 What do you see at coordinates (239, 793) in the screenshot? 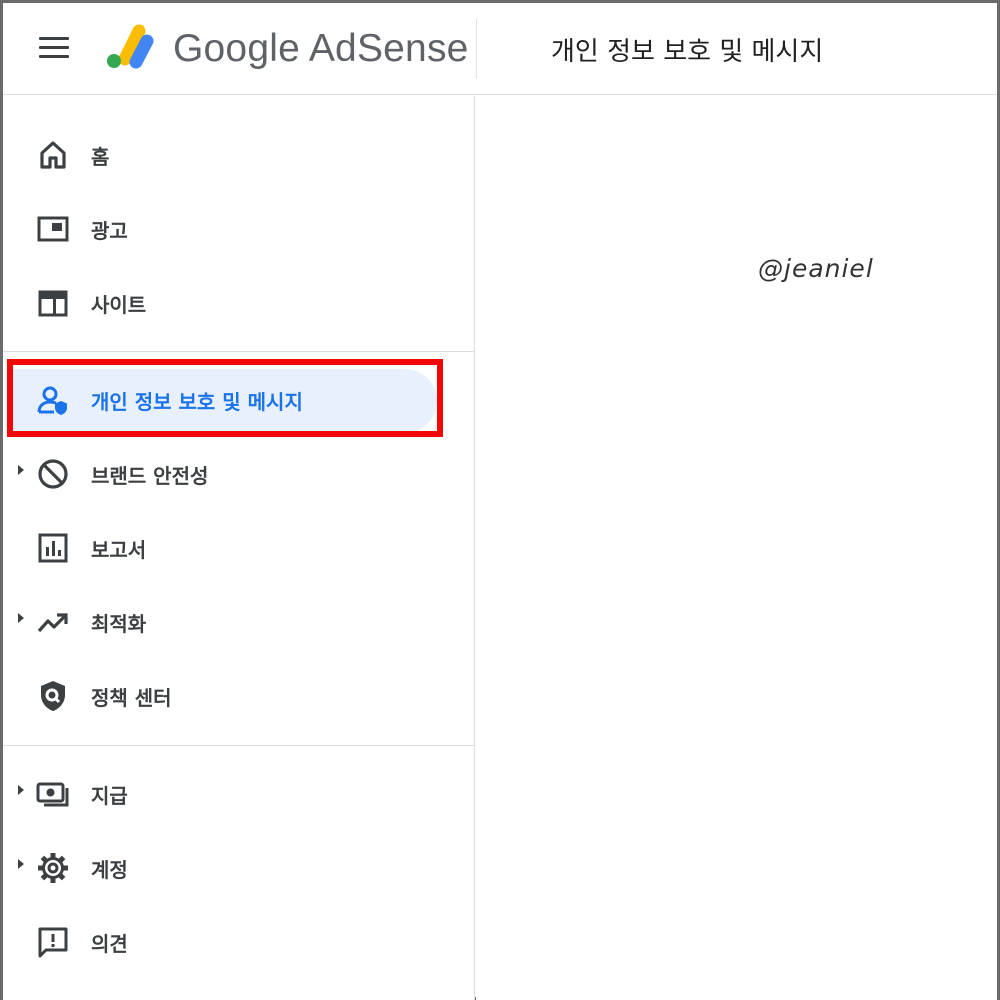
I see `sidebar-item-payments: 지급` at bounding box center [239, 793].